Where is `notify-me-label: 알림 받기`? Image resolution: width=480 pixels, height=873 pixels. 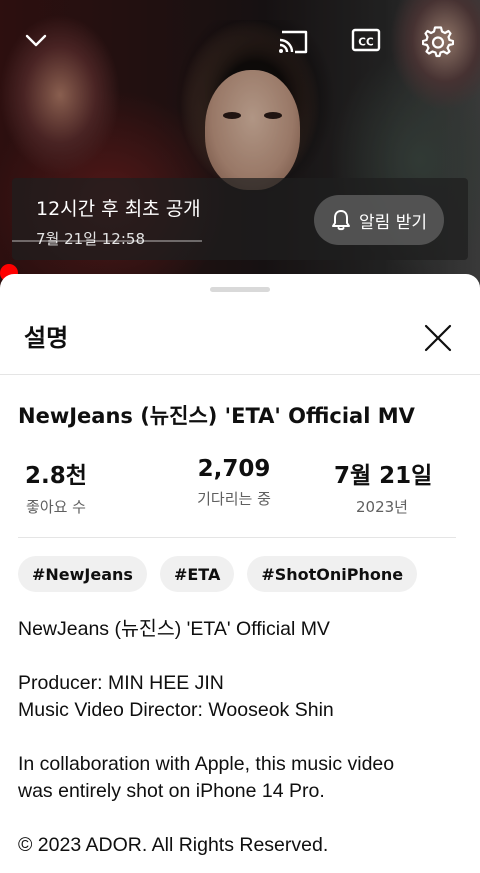 notify-me-label: 알림 받기 is located at coordinates (393, 222).